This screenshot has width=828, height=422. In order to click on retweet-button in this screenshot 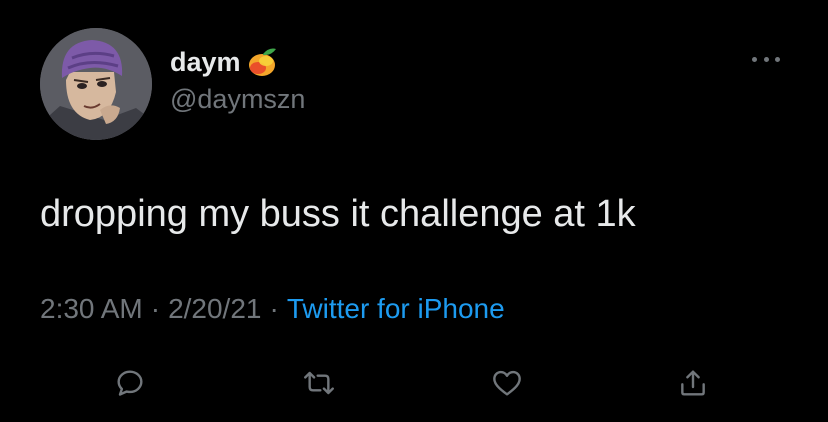, I will do `click(319, 383)`.